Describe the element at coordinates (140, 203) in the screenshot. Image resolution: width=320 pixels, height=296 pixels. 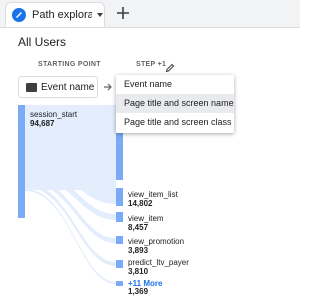
I see `step-node-value: 14,802` at that location.